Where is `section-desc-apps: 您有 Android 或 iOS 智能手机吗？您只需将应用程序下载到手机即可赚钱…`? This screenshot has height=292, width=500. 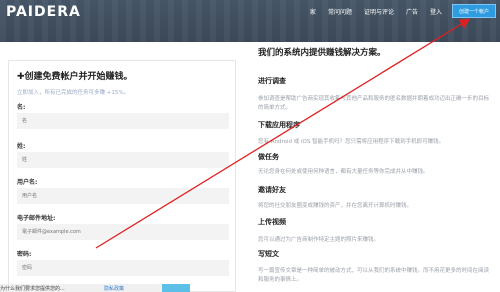
section-desc-apps: 您有 Android 或 iOS 智能手机吗？您只需将应用程序下载到手机即可赚钱… is located at coordinates (351, 142).